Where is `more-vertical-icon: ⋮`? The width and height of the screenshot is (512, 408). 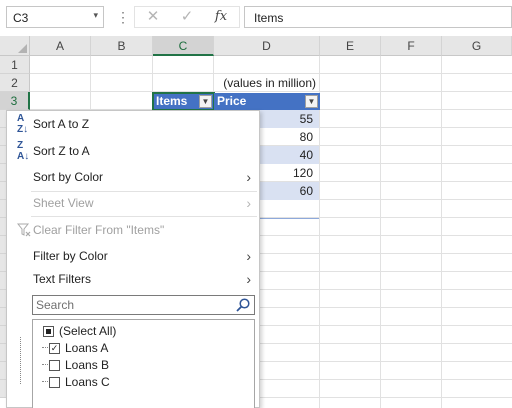
more-vertical-icon: ⋮ is located at coordinates (123, 17).